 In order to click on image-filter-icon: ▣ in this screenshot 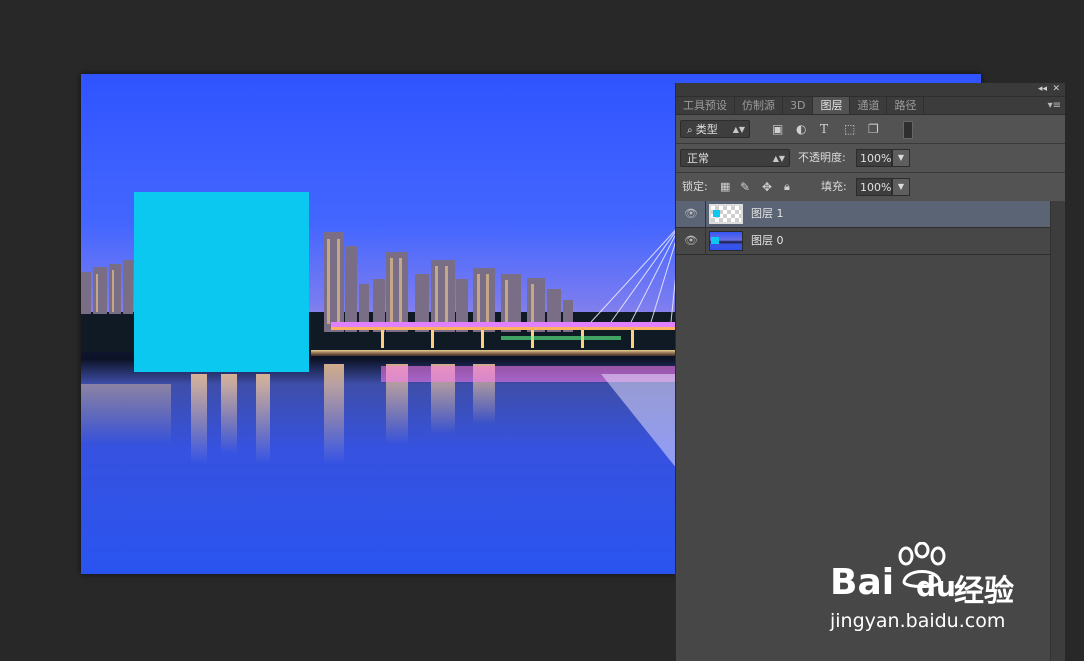, I will do `click(777, 129)`.